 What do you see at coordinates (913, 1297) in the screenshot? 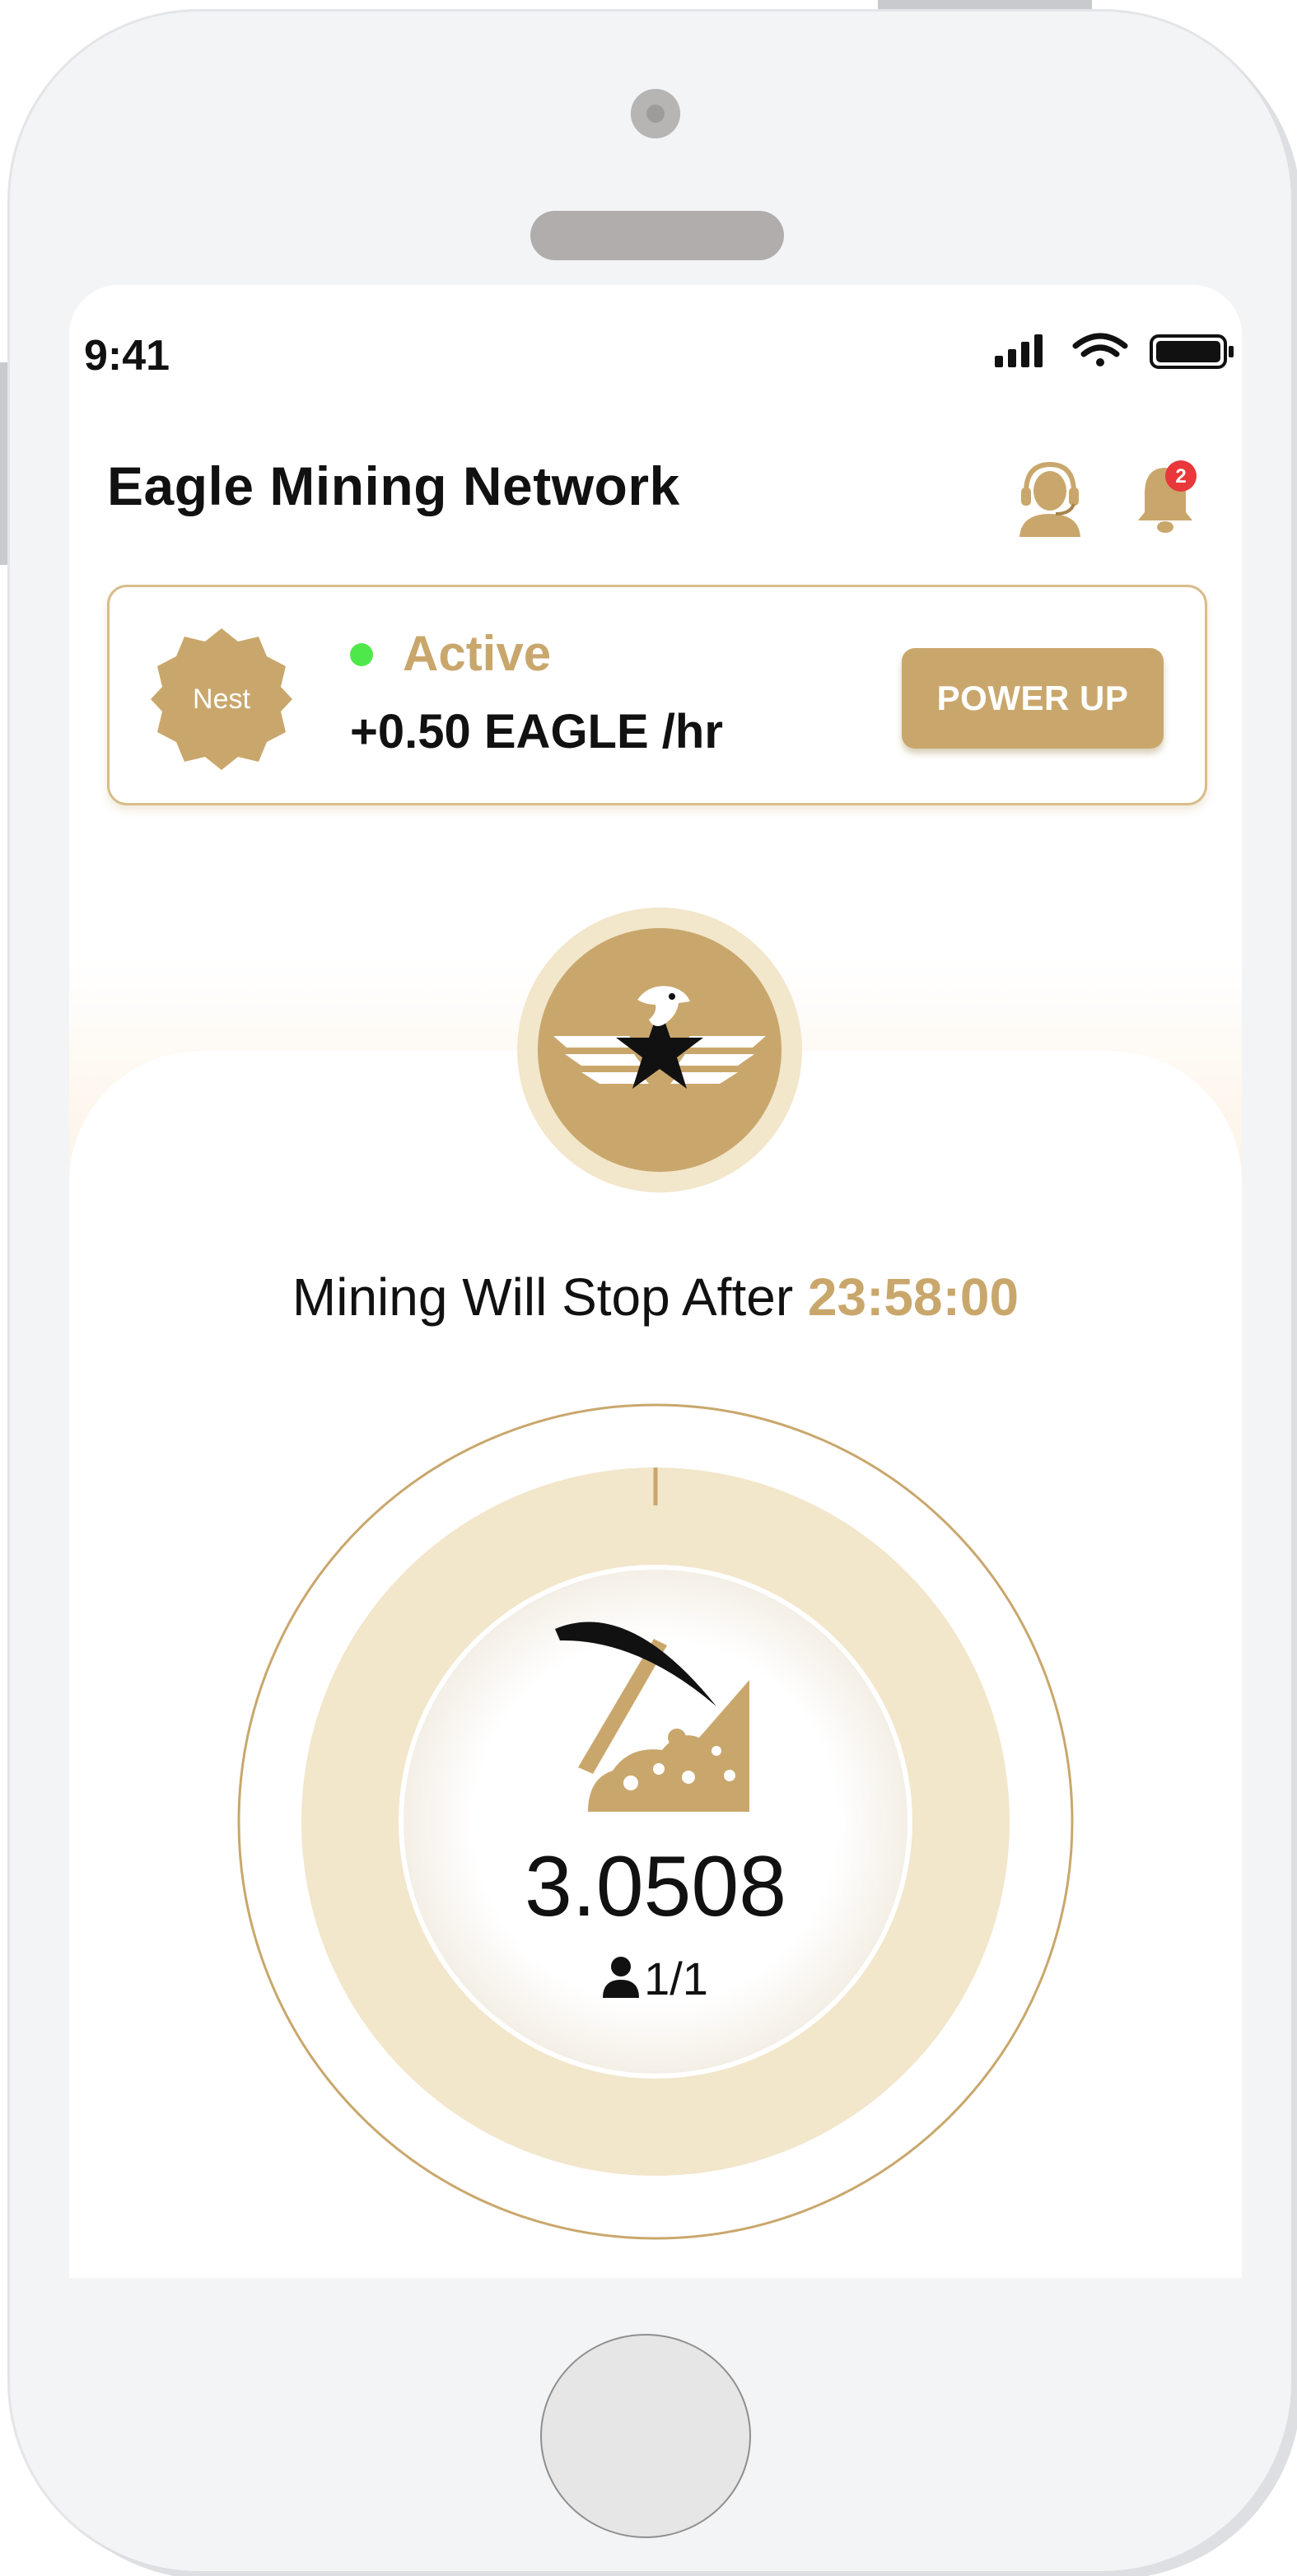
I see `mining-countdown: 23:58:00` at bounding box center [913, 1297].